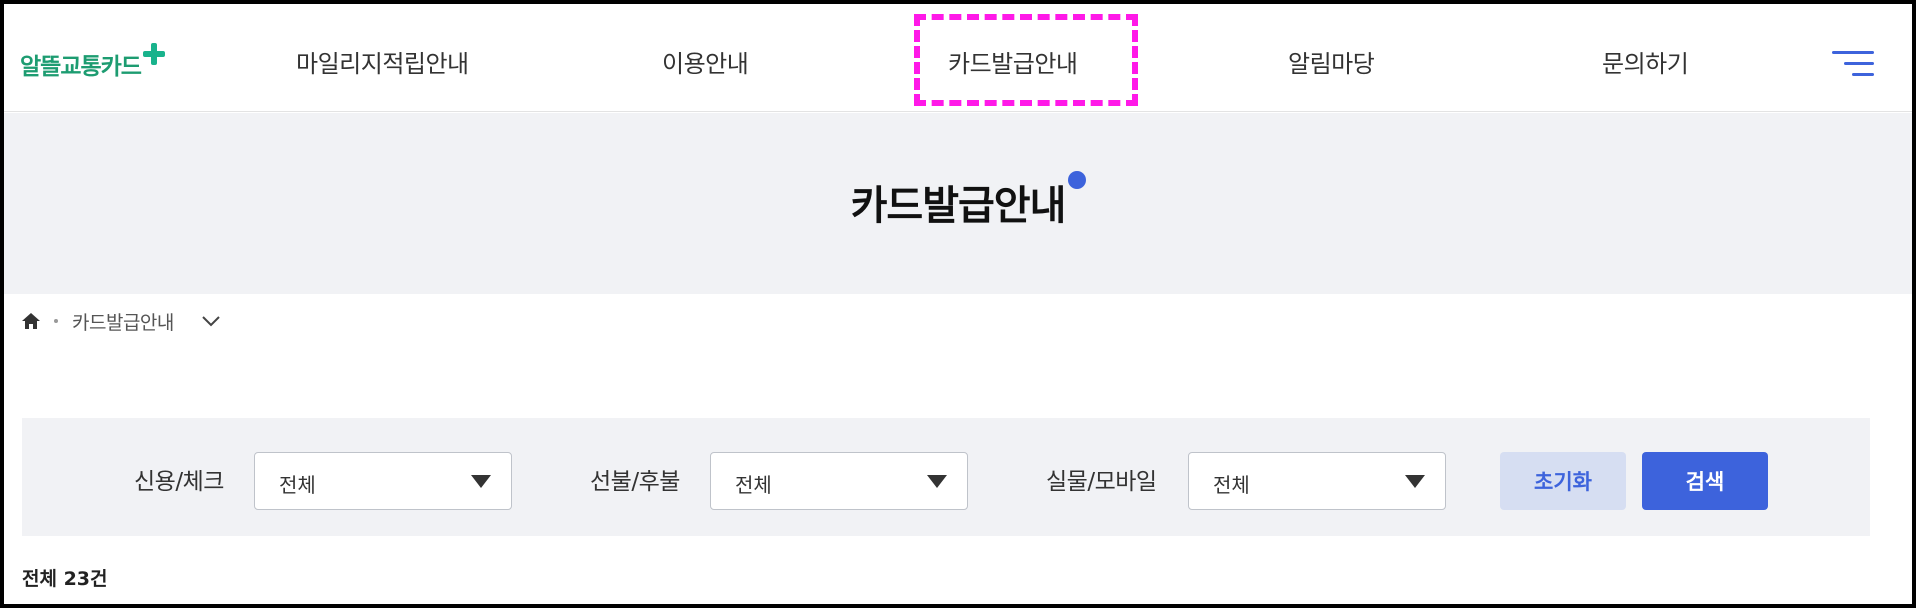 The width and height of the screenshot is (1916, 608). What do you see at coordinates (382, 64) in the screenshot?
I see `nav-mileage-guide: 마일리지적립안내` at bounding box center [382, 64].